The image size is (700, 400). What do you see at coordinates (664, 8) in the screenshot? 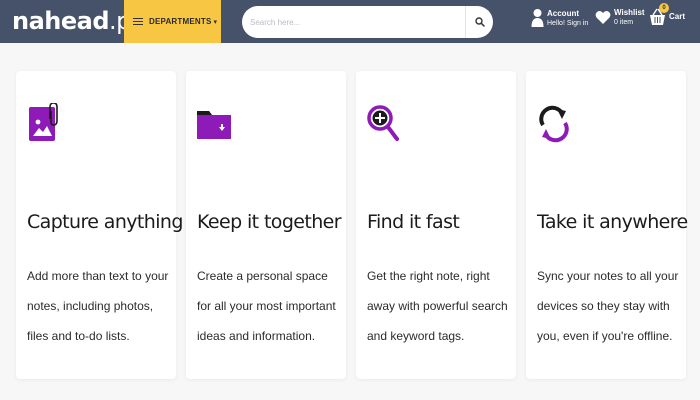
I see `cart-count-badge: 0` at bounding box center [664, 8].